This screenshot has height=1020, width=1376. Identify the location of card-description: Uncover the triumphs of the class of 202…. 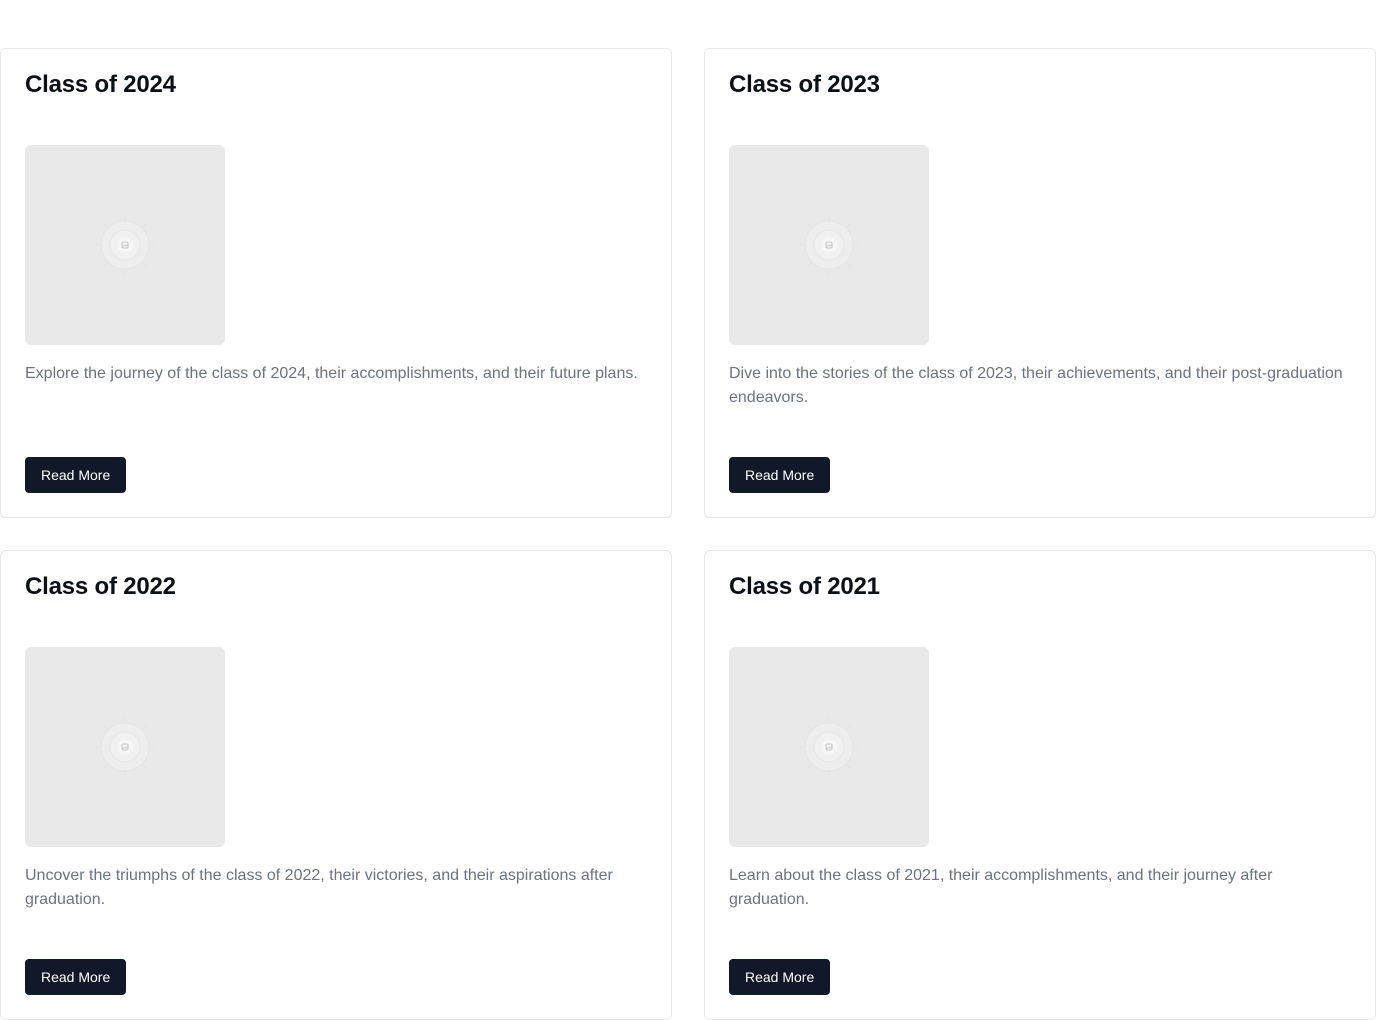
(319, 887).